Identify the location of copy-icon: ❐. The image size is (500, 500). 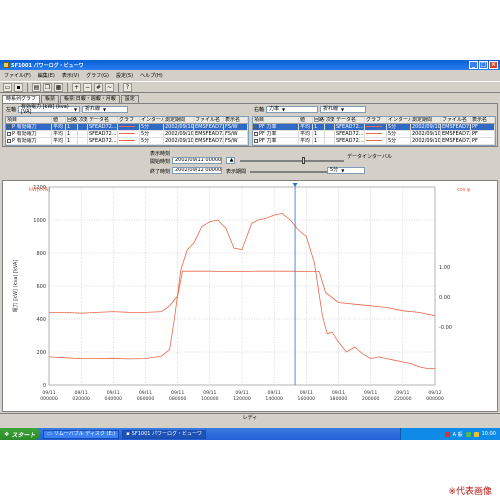
(47, 87).